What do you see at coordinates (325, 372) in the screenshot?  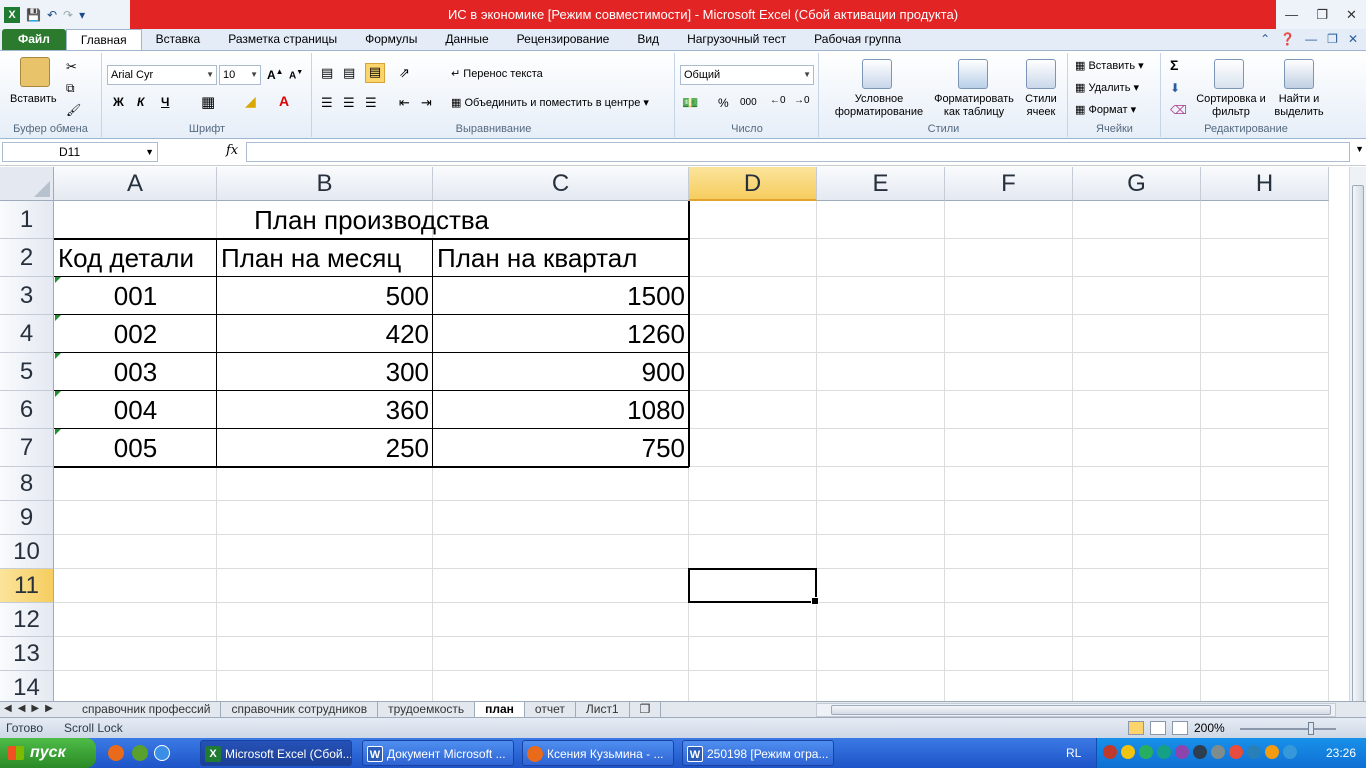 I see `table-data-cell: 300` at bounding box center [325, 372].